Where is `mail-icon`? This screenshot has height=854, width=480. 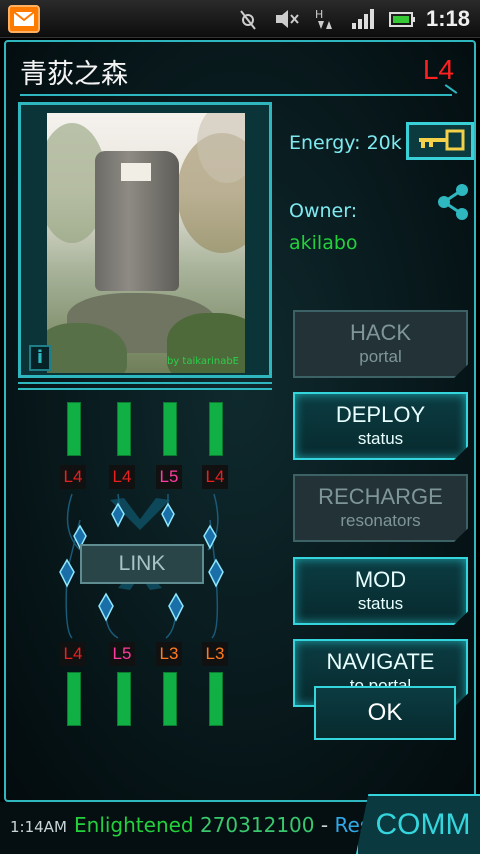
mail-icon is located at coordinates (24, 19).